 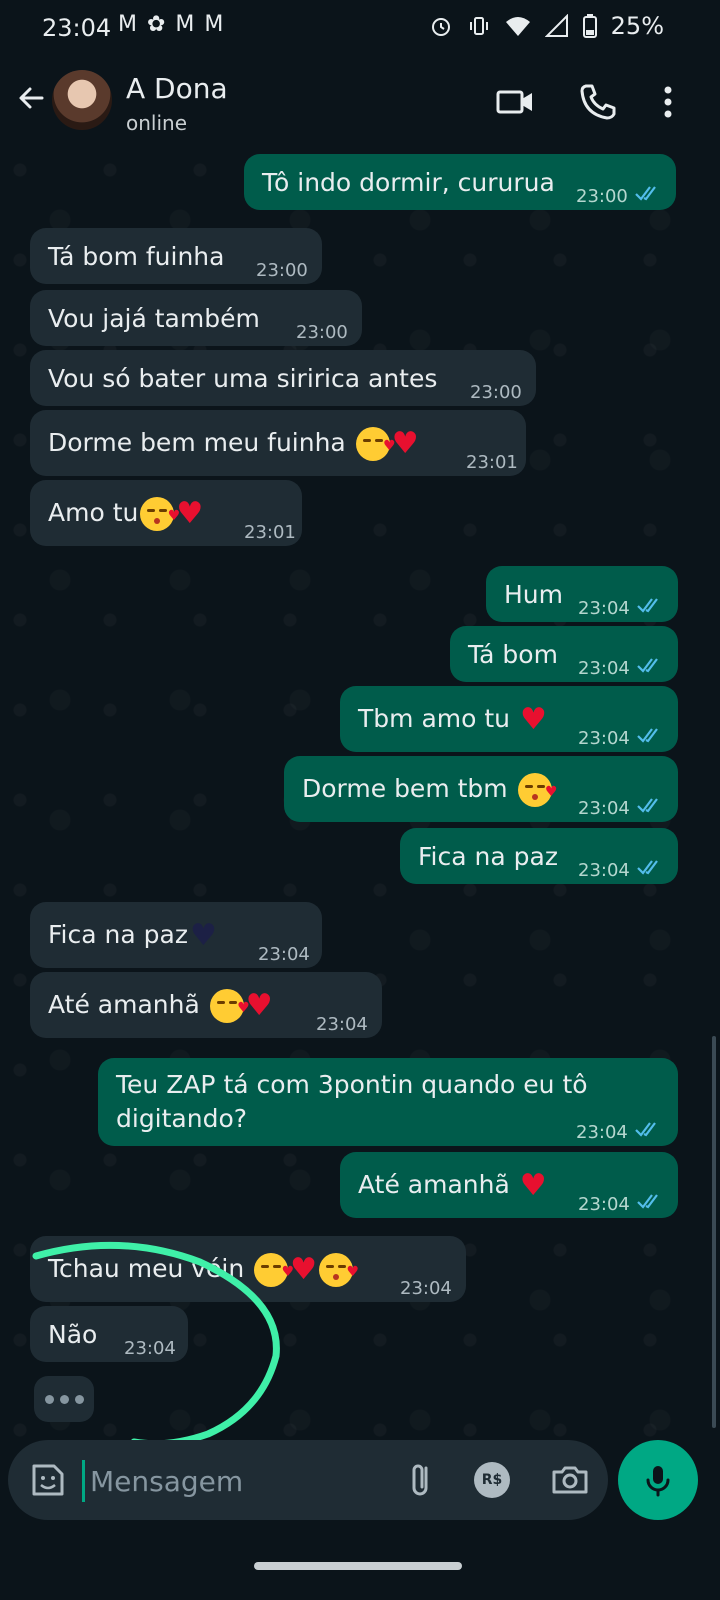 What do you see at coordinates (48, 1480) in the screenshot?
I see `sticker-icon` at bounding box center [48, 1480].